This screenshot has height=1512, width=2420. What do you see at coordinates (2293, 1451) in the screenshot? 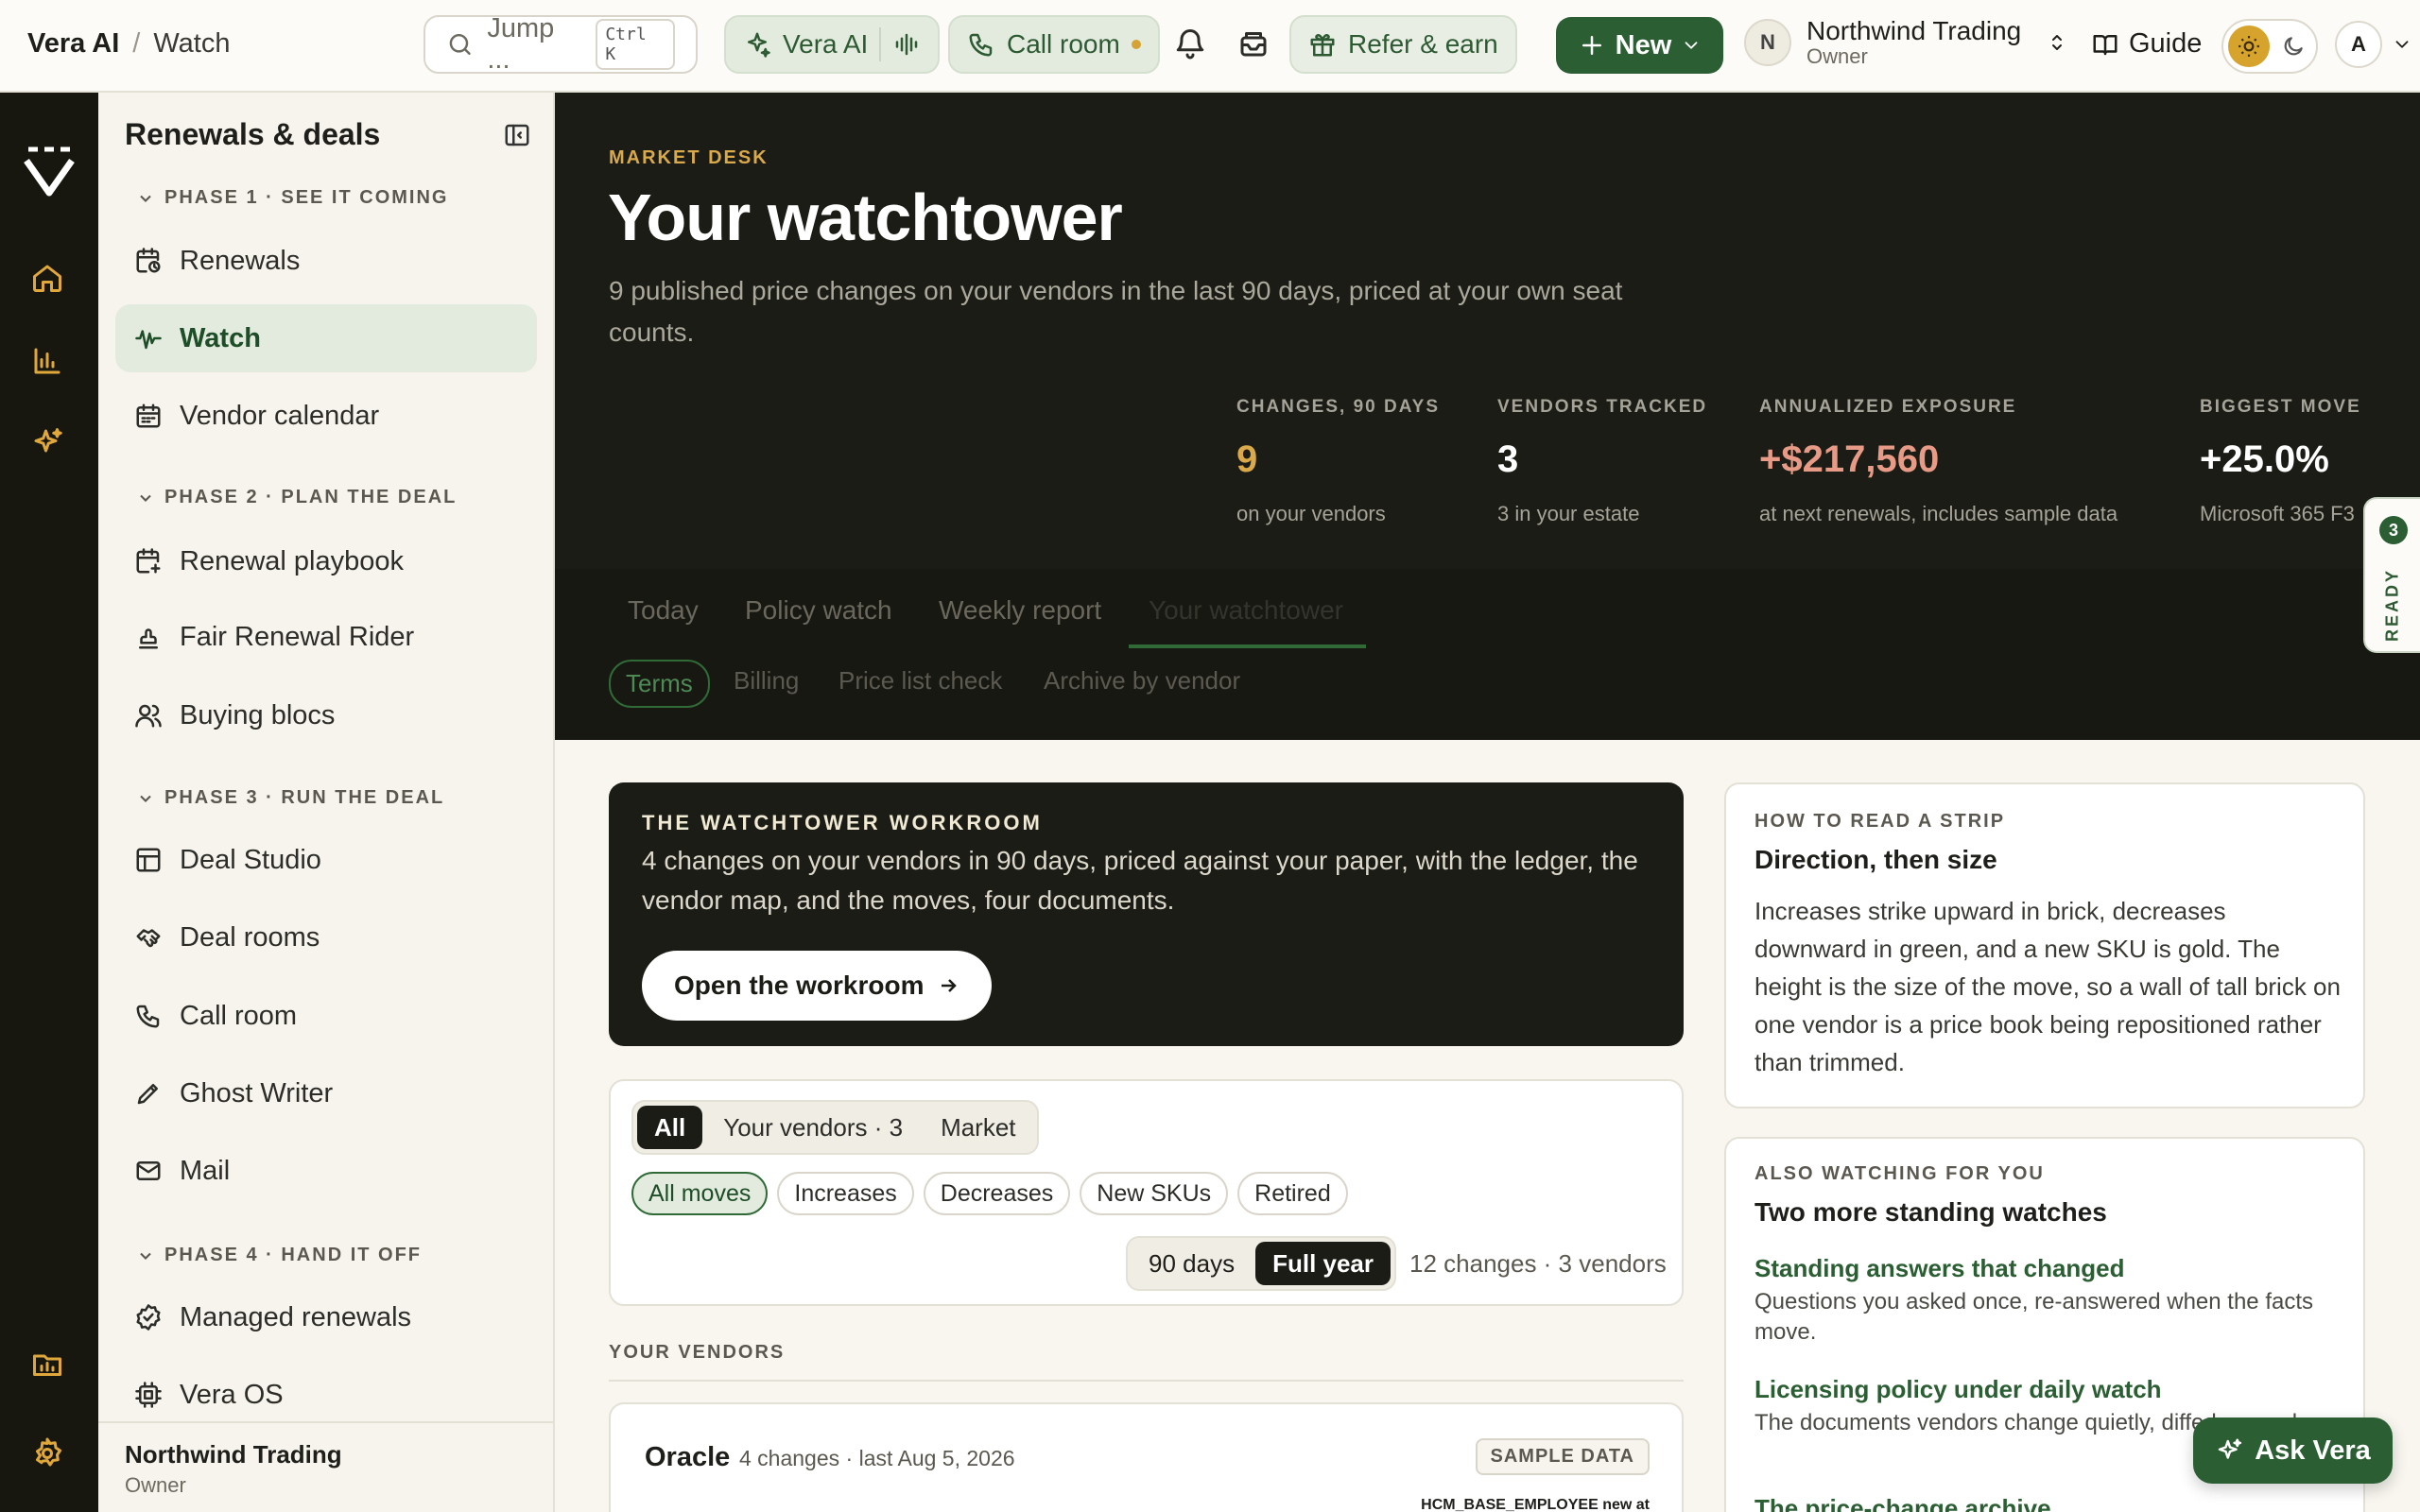
I see `ask-vera-button: Ask Vera` at bounding box center [2293, 1451].